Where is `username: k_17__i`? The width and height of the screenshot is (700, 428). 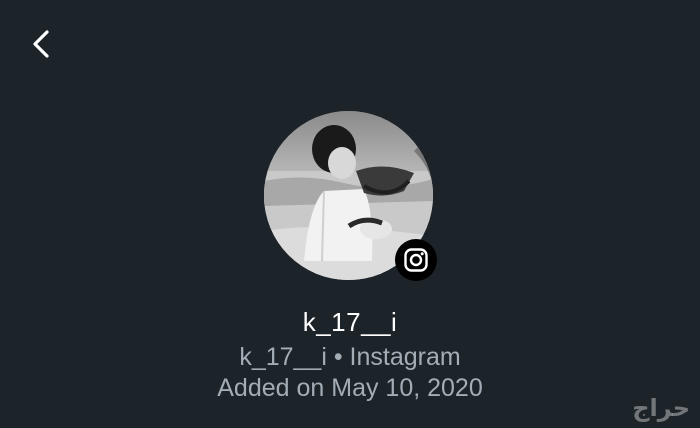
username: k_17__i is located at coordinates (350, 322).